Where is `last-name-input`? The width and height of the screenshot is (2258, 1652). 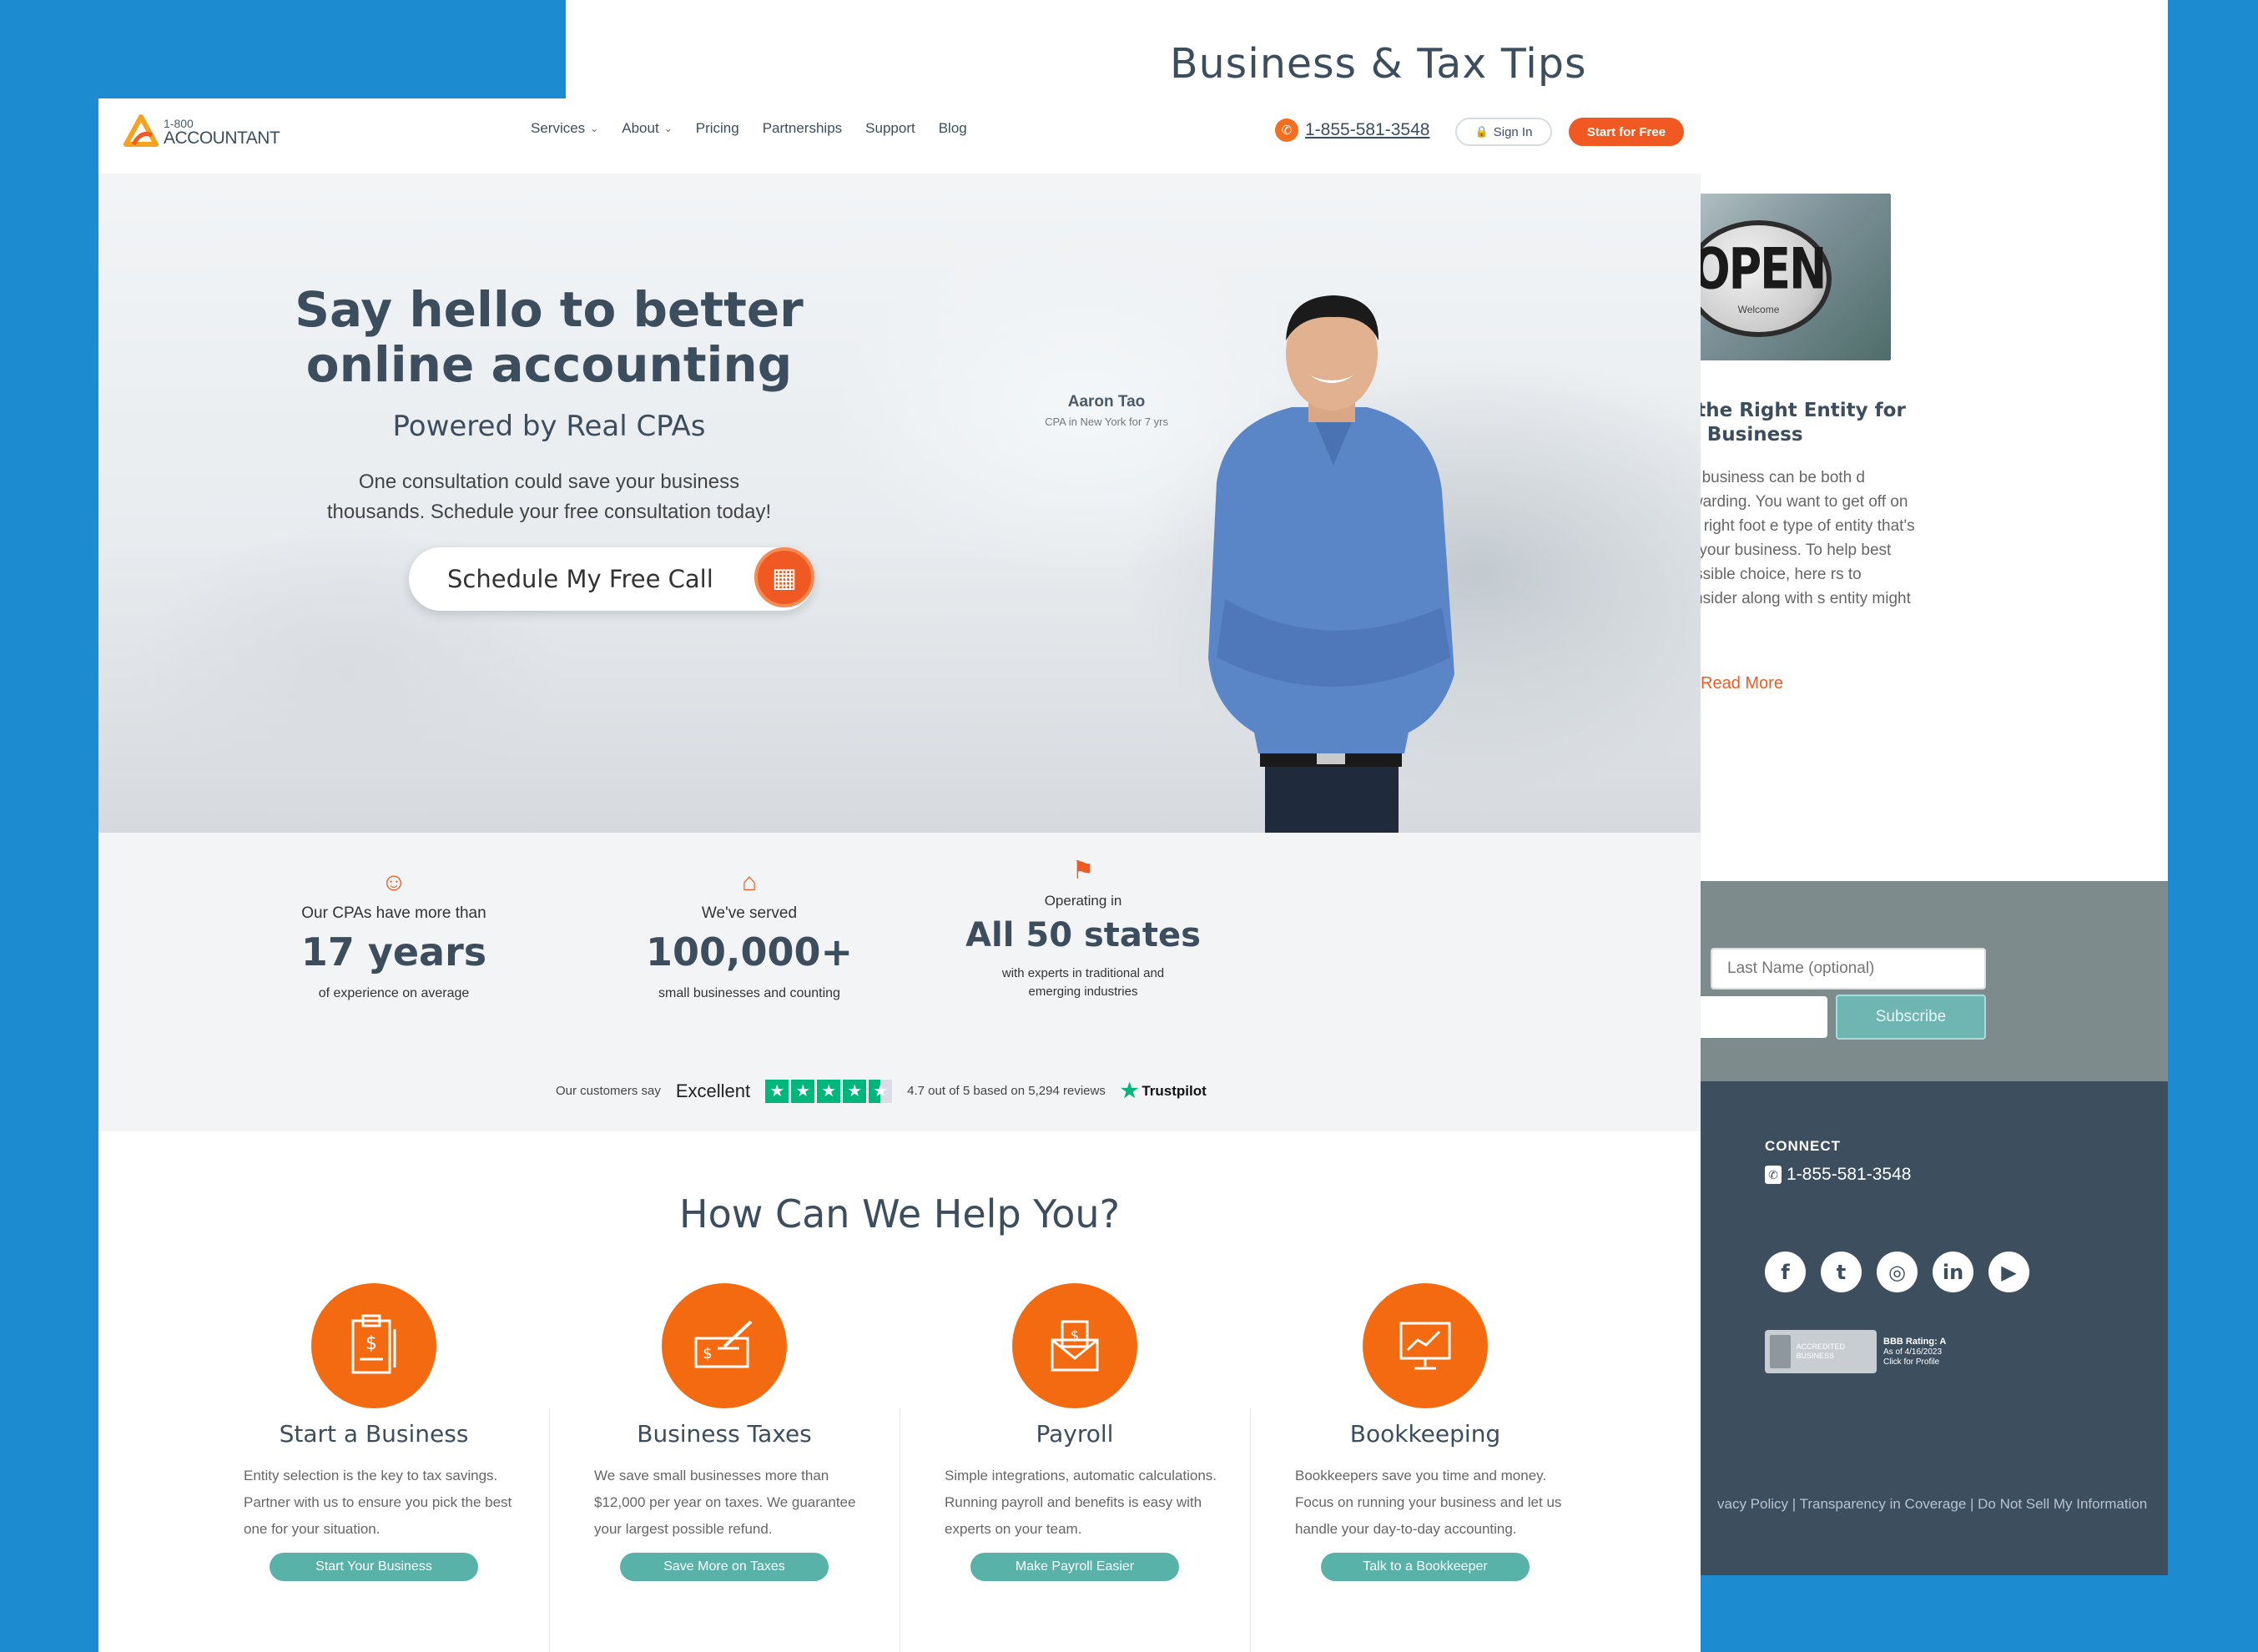 last-name-input is located at coordinates (1849, 969).